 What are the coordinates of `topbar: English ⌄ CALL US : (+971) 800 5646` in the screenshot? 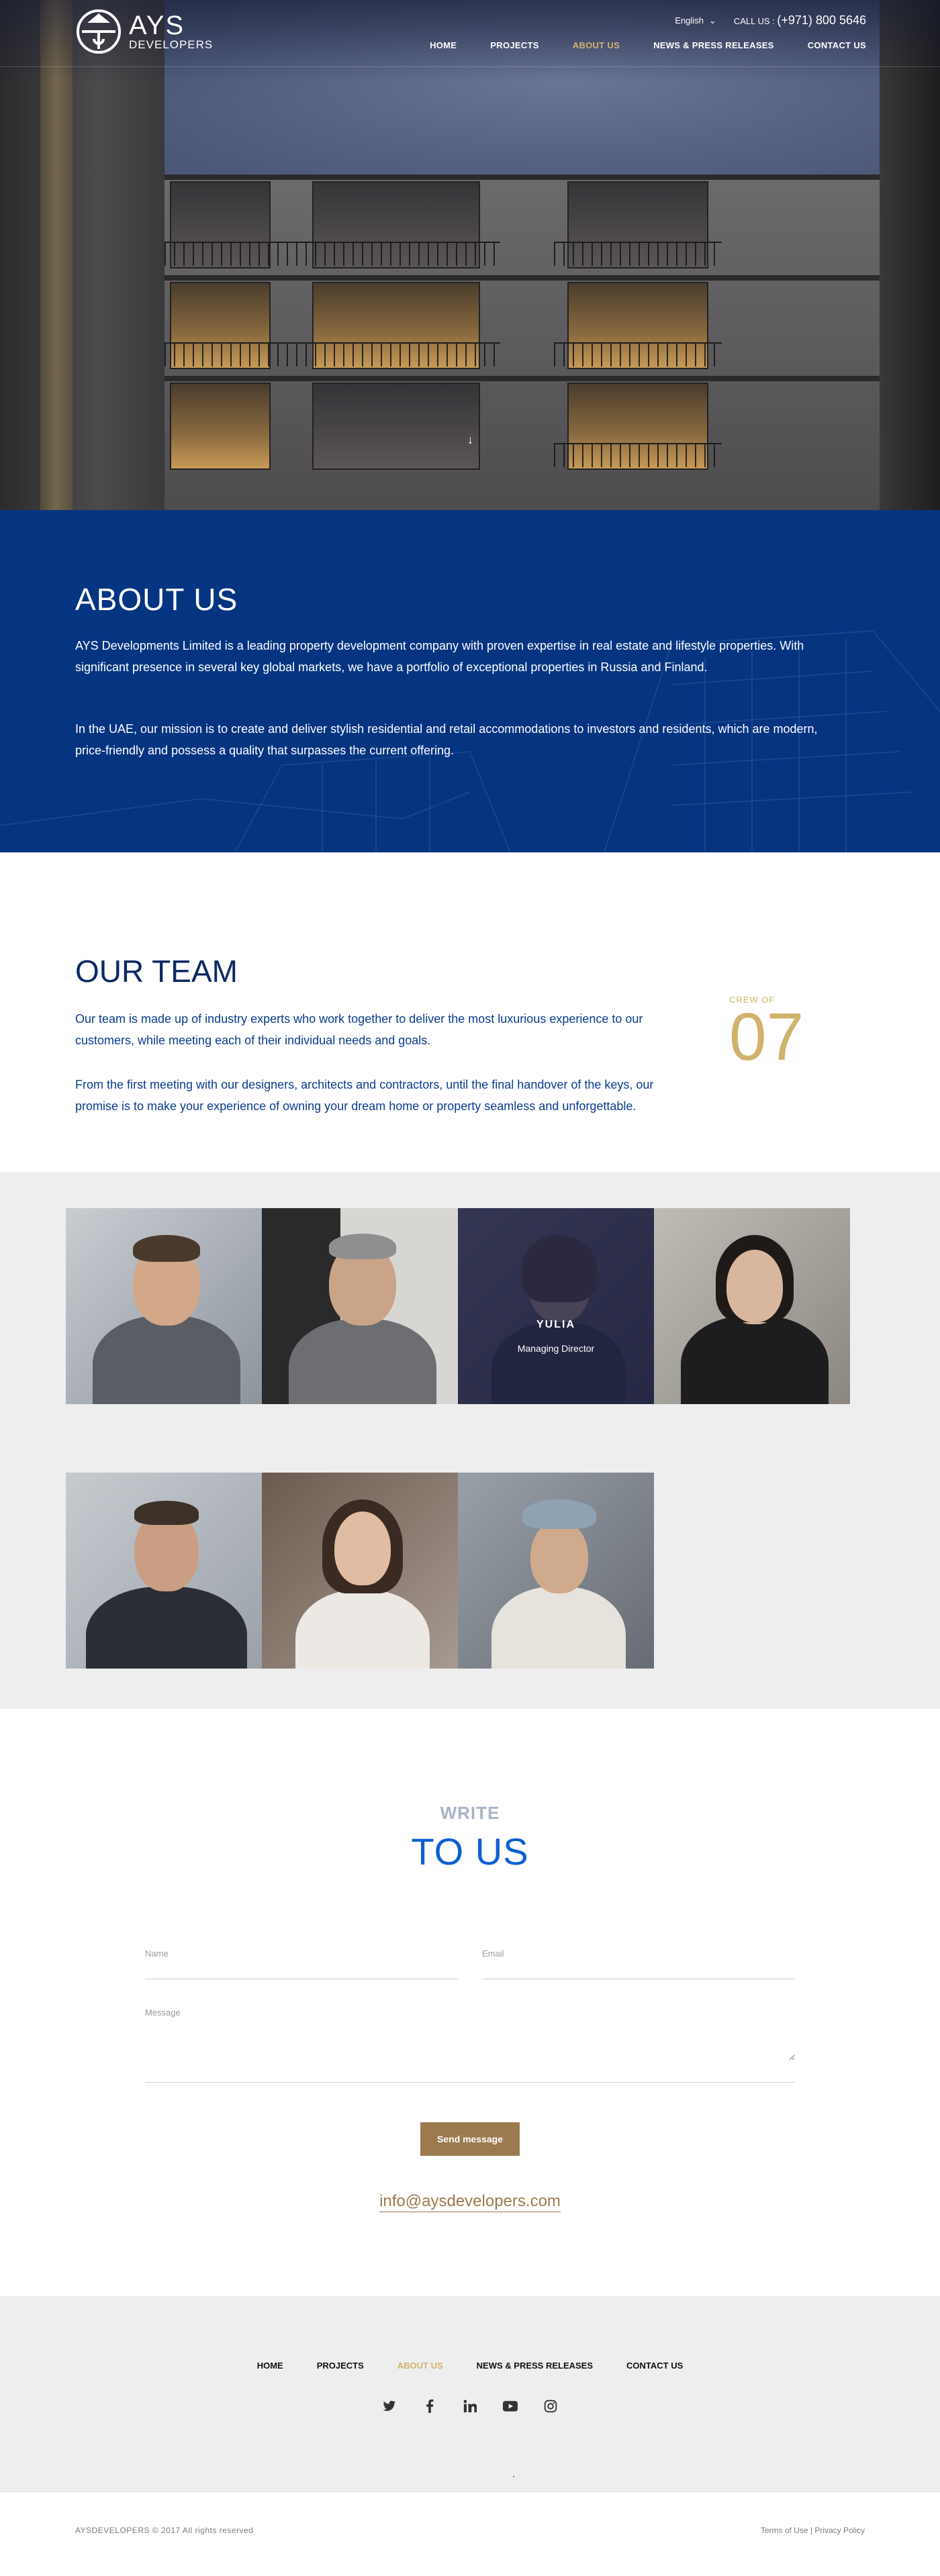 It's located at (770, 20).